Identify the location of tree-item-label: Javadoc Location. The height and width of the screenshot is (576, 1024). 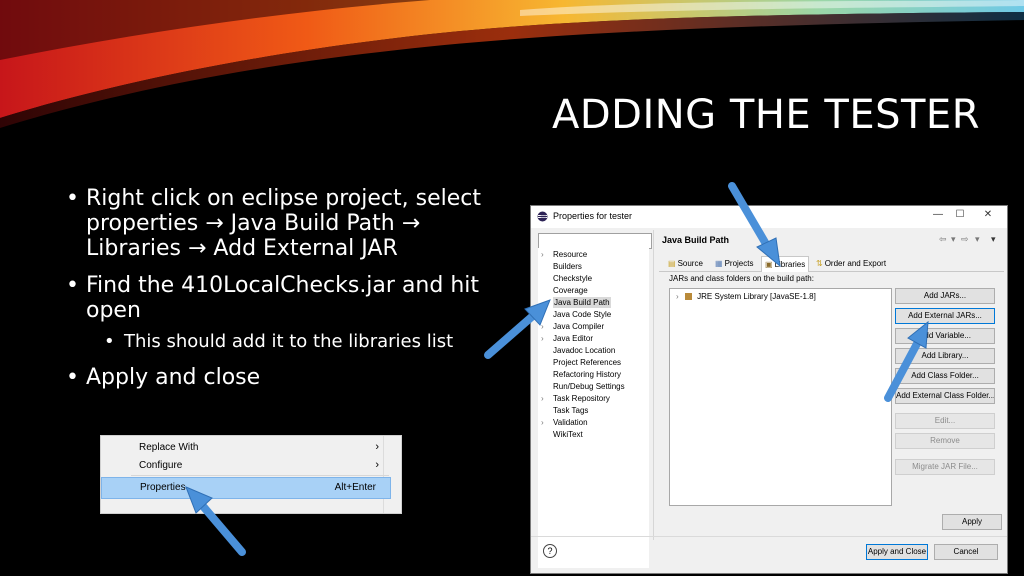
(584, 350).